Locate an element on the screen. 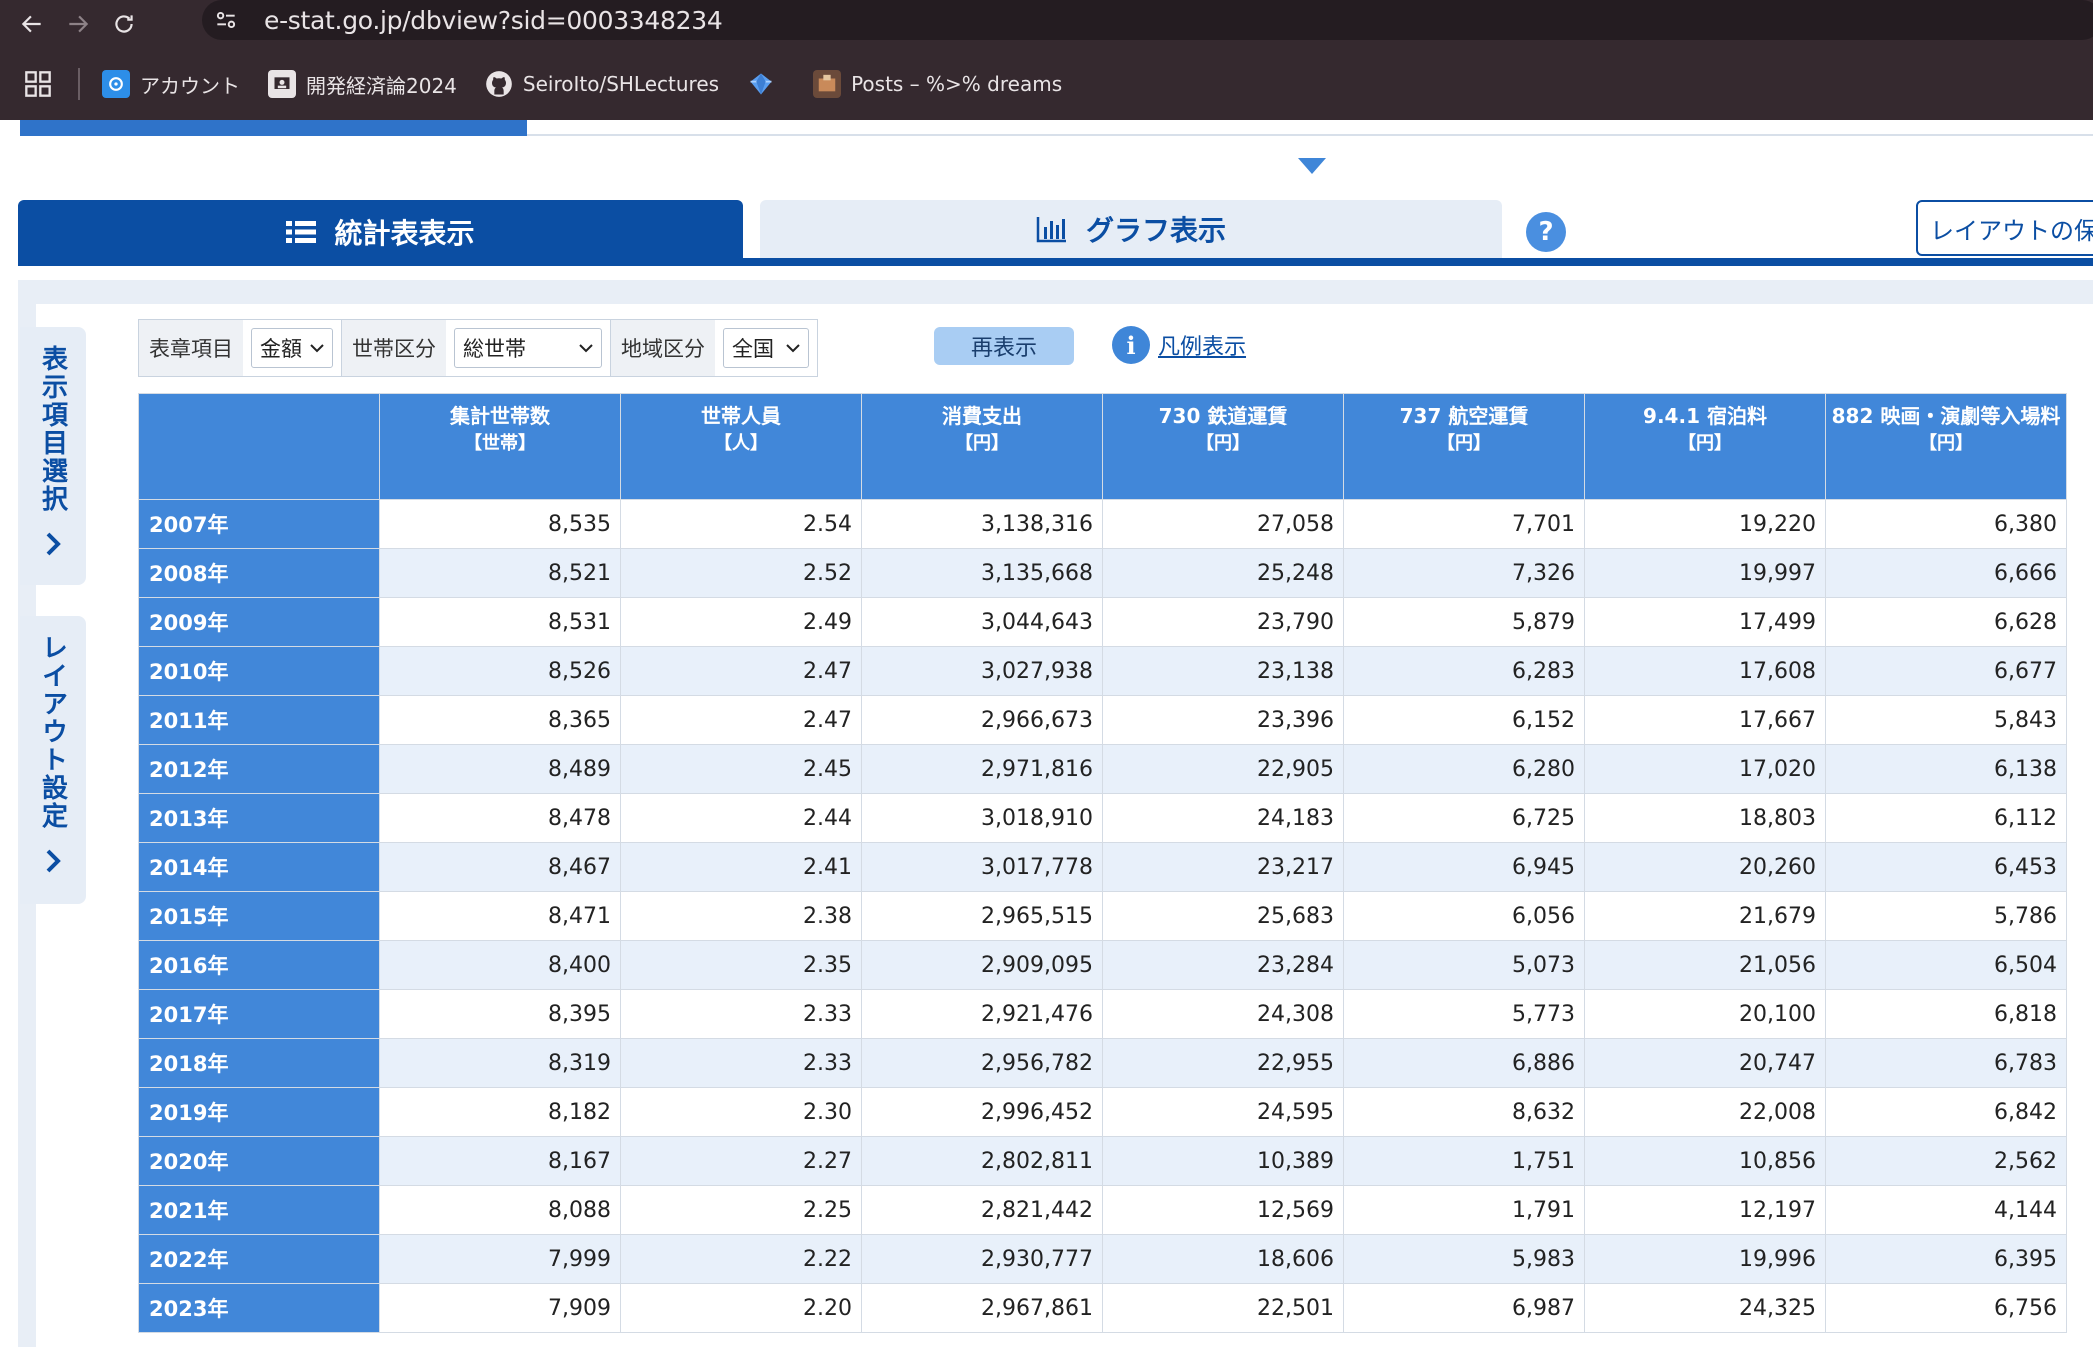 Image resolution: width=2093 pixels, height=1347 pixels. layout-save-button: レイアウトの保 is located at coordinates (2004, 228).